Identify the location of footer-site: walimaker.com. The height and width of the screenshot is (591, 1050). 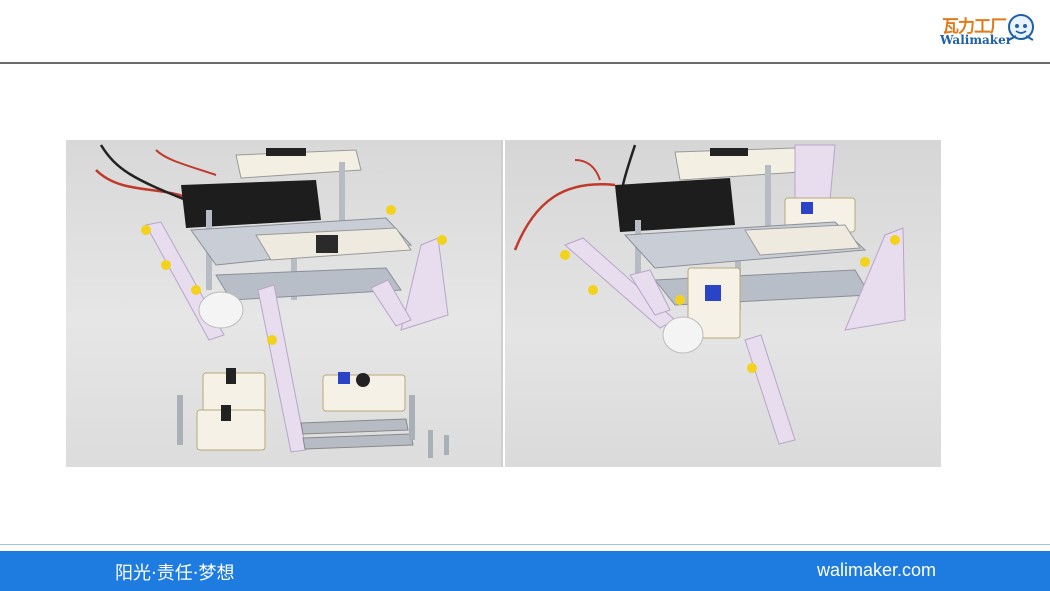
(876, 570).